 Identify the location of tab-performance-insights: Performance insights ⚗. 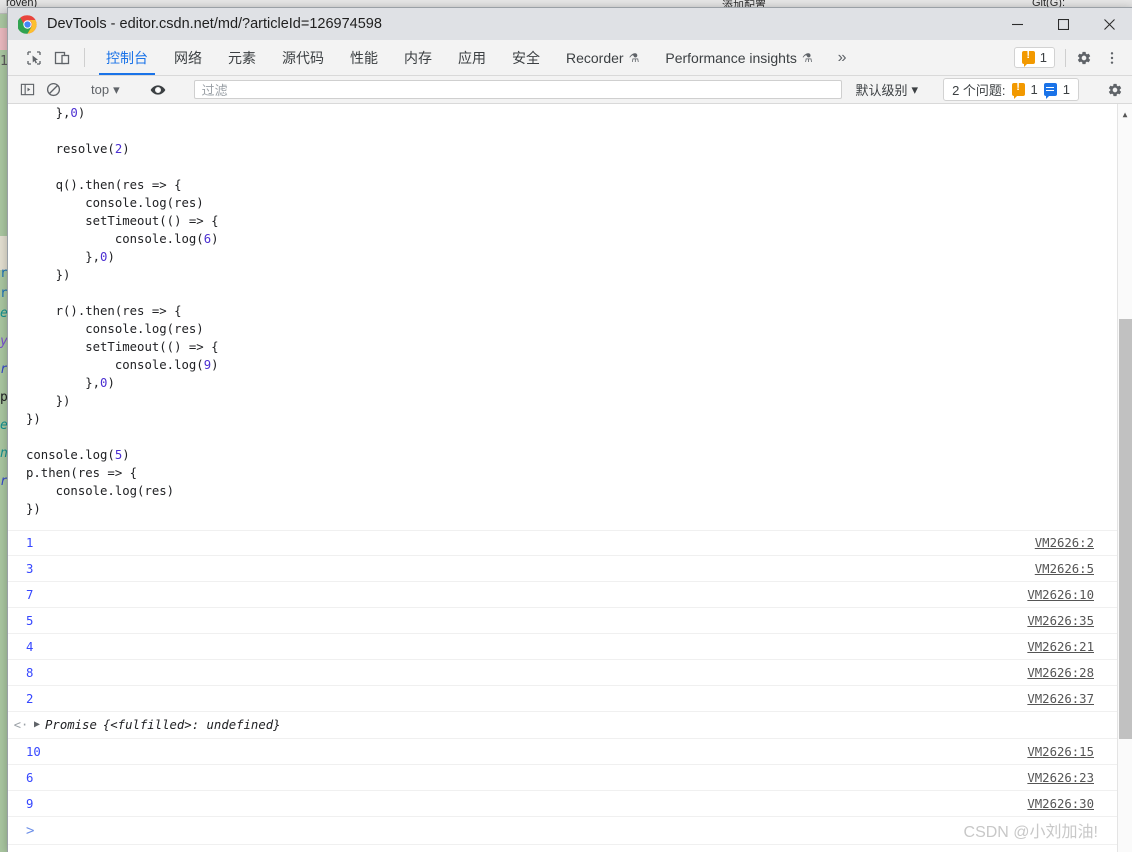
(738, 57).